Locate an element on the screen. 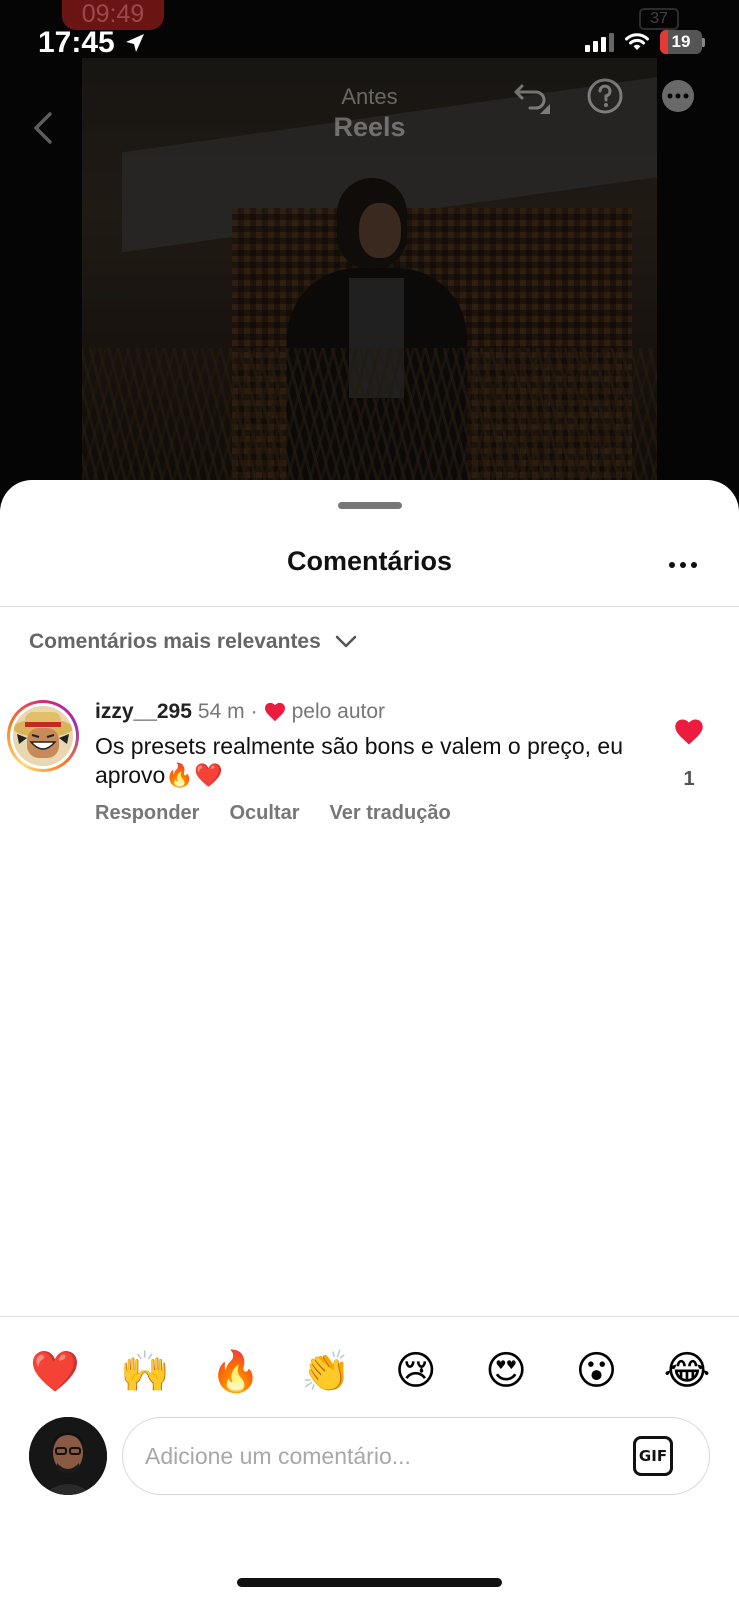  chevron-down-icon is located at coordinates (346, 641).